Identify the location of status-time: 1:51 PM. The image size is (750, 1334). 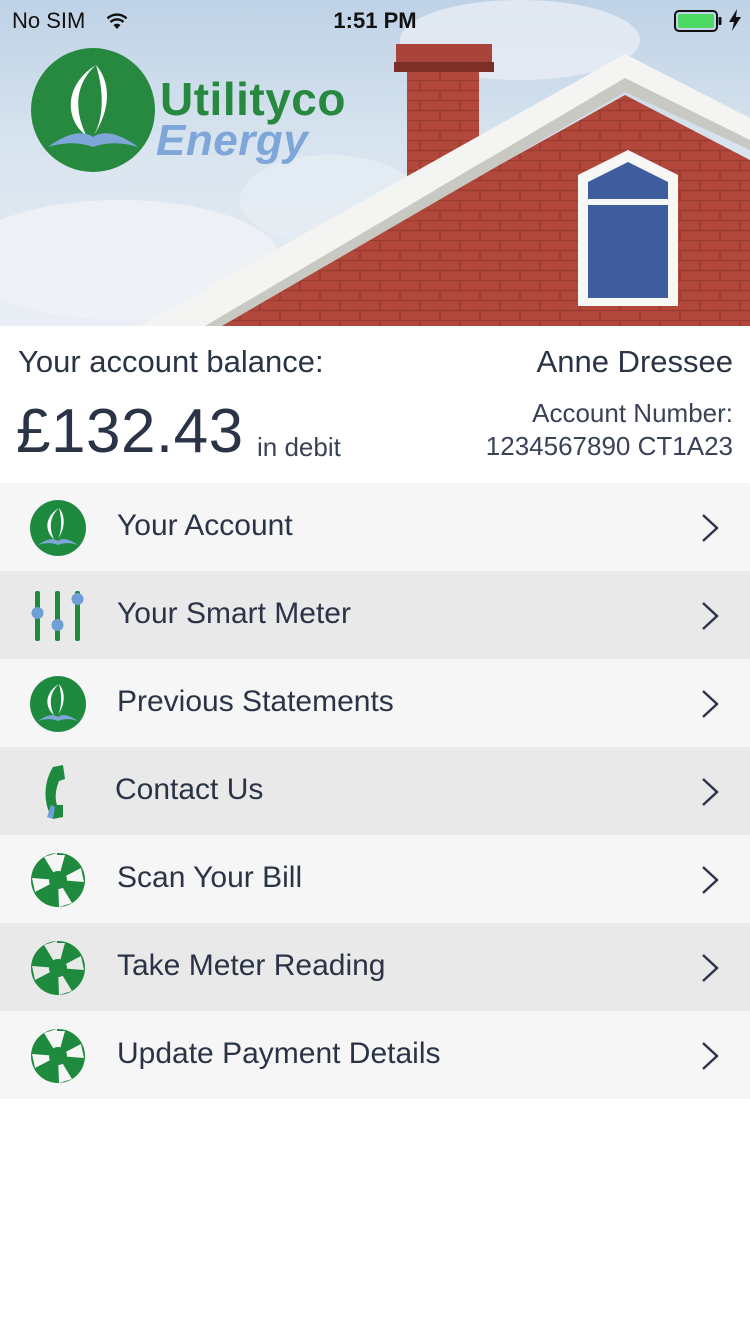
(375, 20).